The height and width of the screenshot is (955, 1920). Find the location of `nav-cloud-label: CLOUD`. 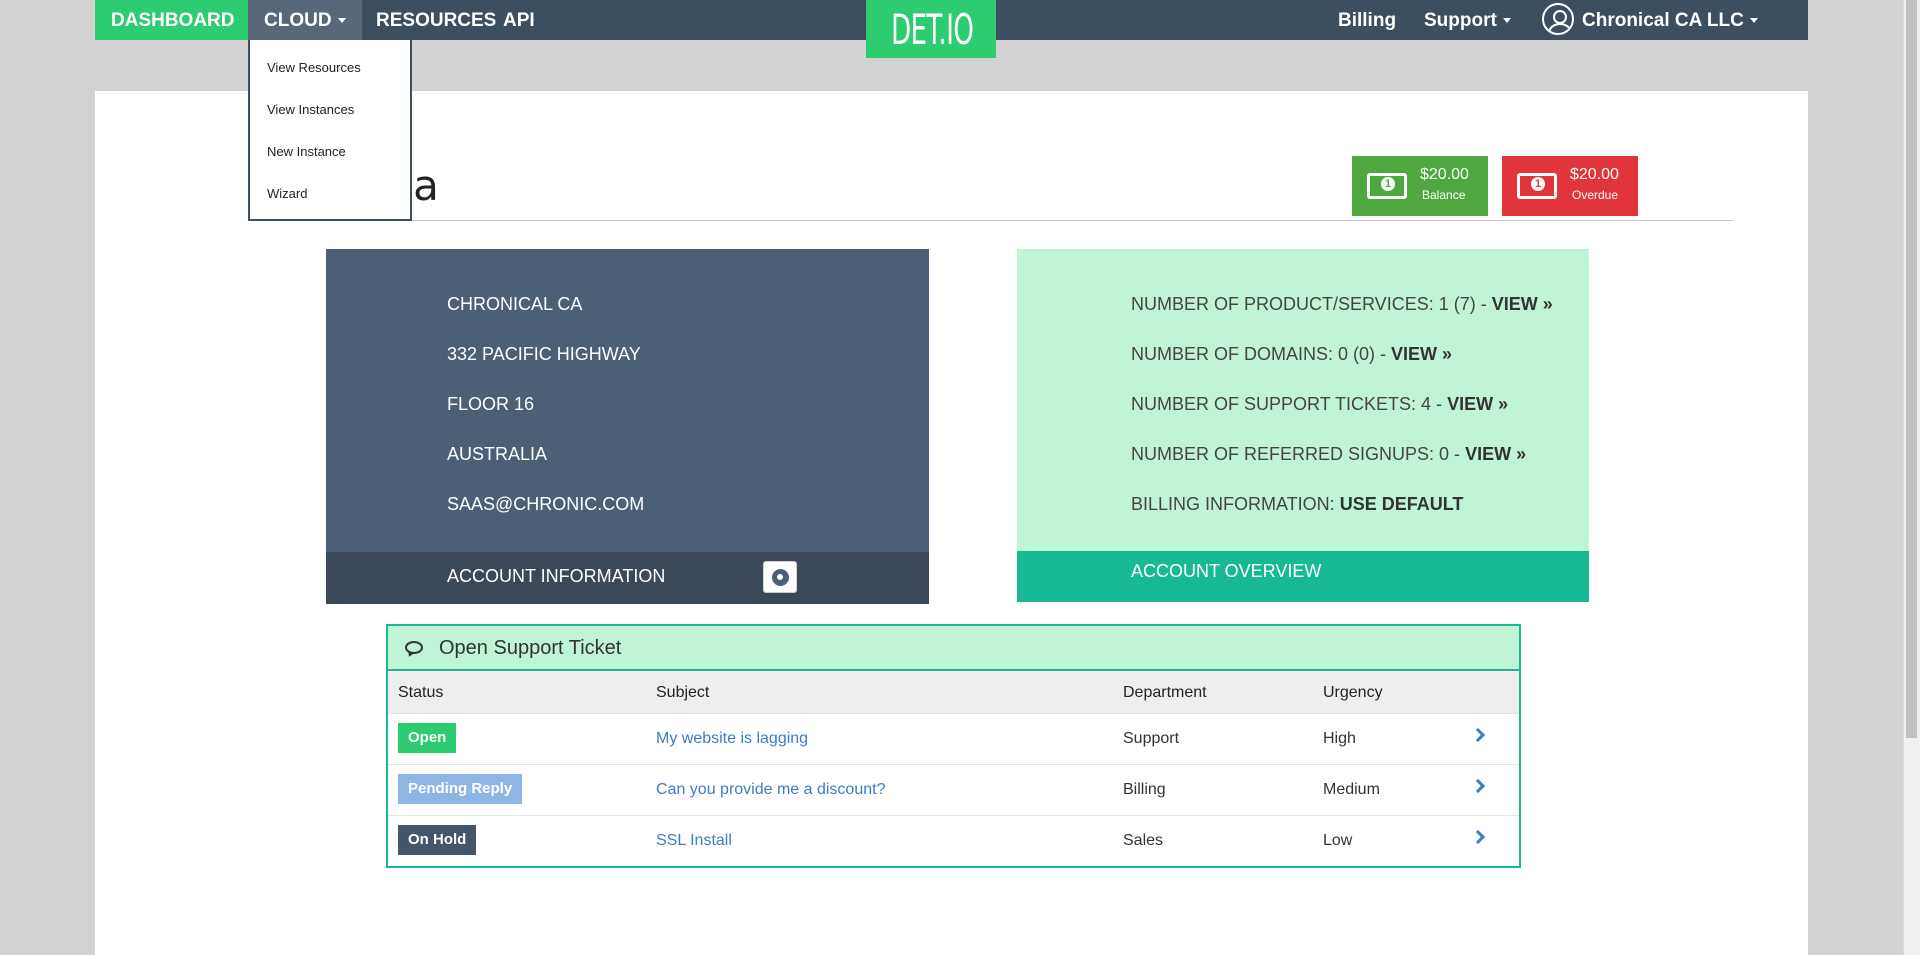

nav-cloud-label: CLOUD is located at coordinates (298, 20).